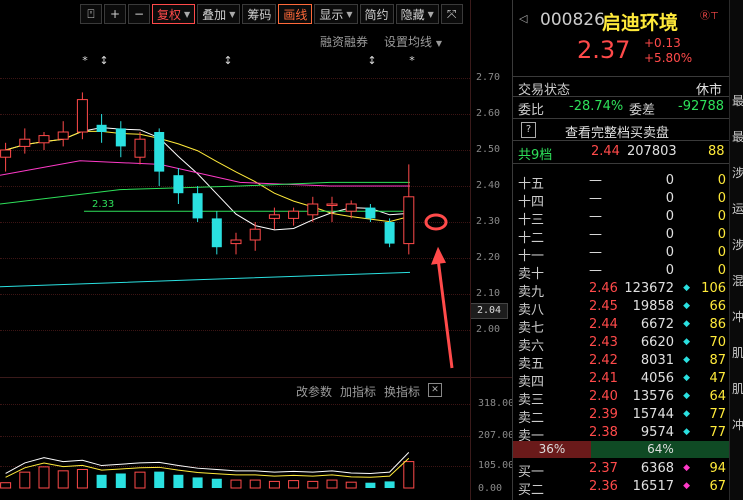  I want to click on ask-level-price: 2.41, so click(603, 378).